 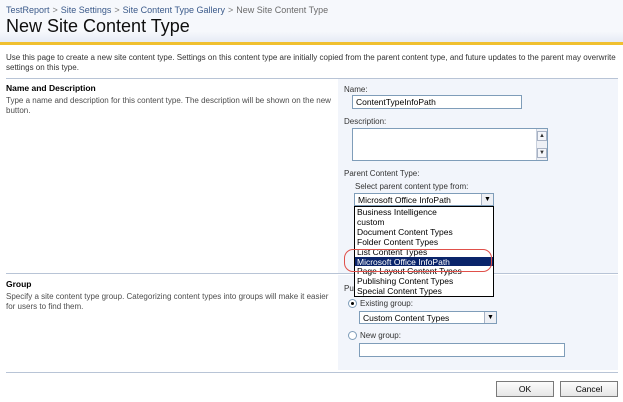 I want to click on existing-group-select-value: Custom Content Types, so click(x=406, y=318).